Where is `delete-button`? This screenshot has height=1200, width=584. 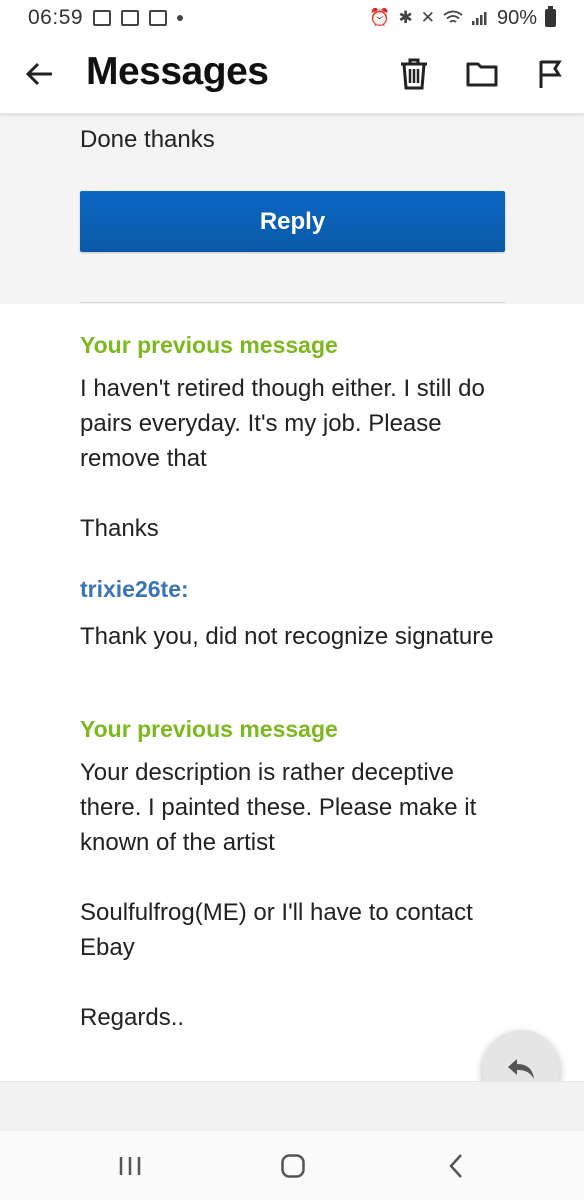
delete-button is located at coordinates (414, 74).